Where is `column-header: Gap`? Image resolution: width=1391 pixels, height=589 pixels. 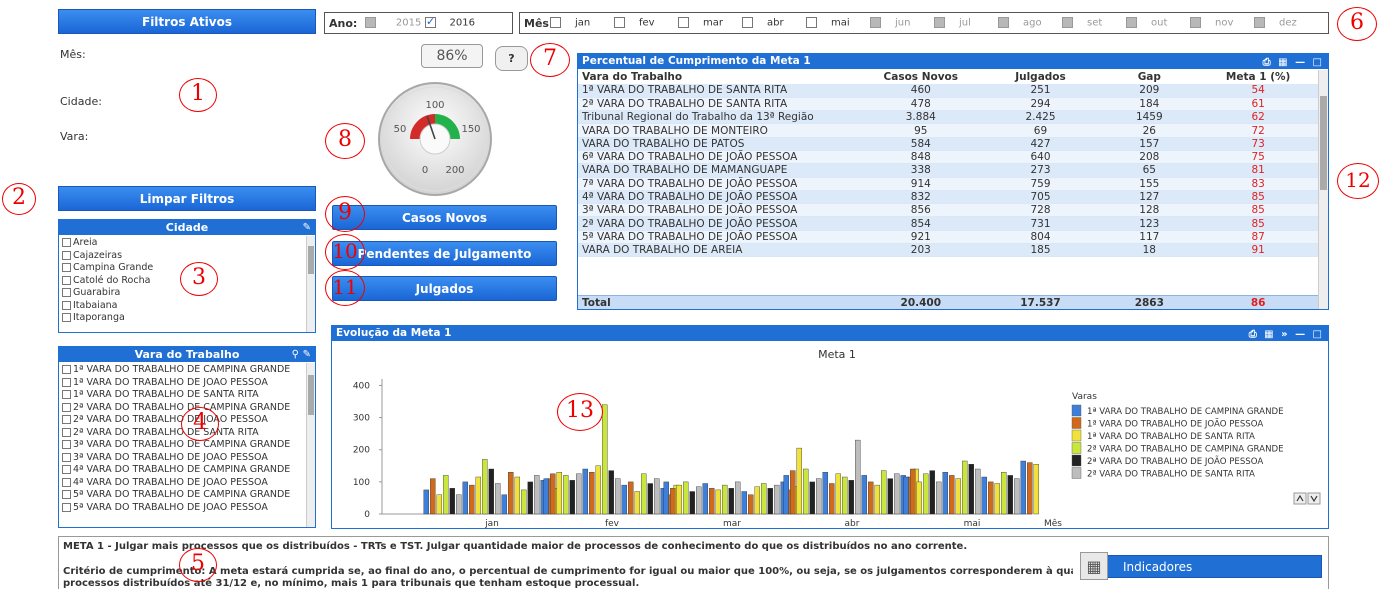 column-header: Gap is located at coordinates (1149, 77).